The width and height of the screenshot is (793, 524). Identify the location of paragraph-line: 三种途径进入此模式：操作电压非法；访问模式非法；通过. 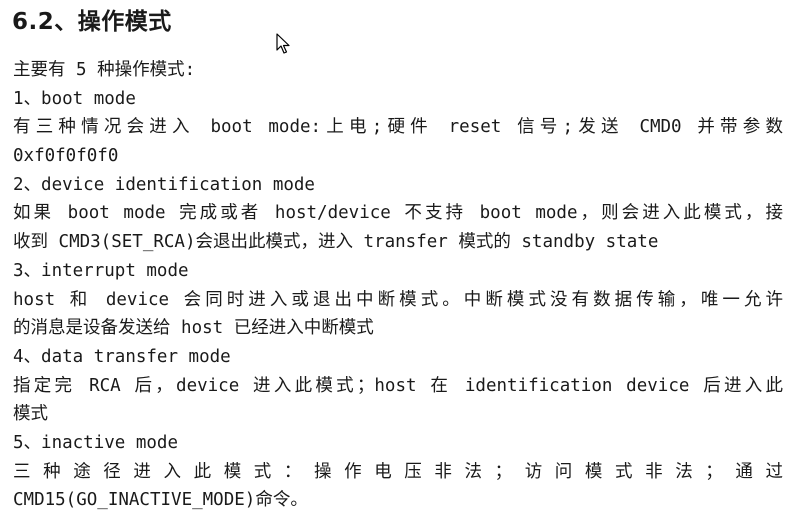
(398, 471).